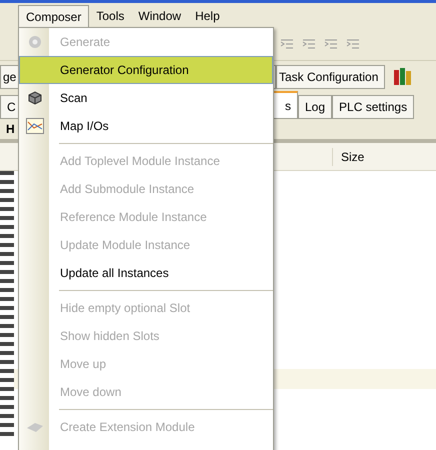  What do you see at coordinates (35, 98) in the screenshot?
I see `cube-icon` at bounding box center [35, 98].